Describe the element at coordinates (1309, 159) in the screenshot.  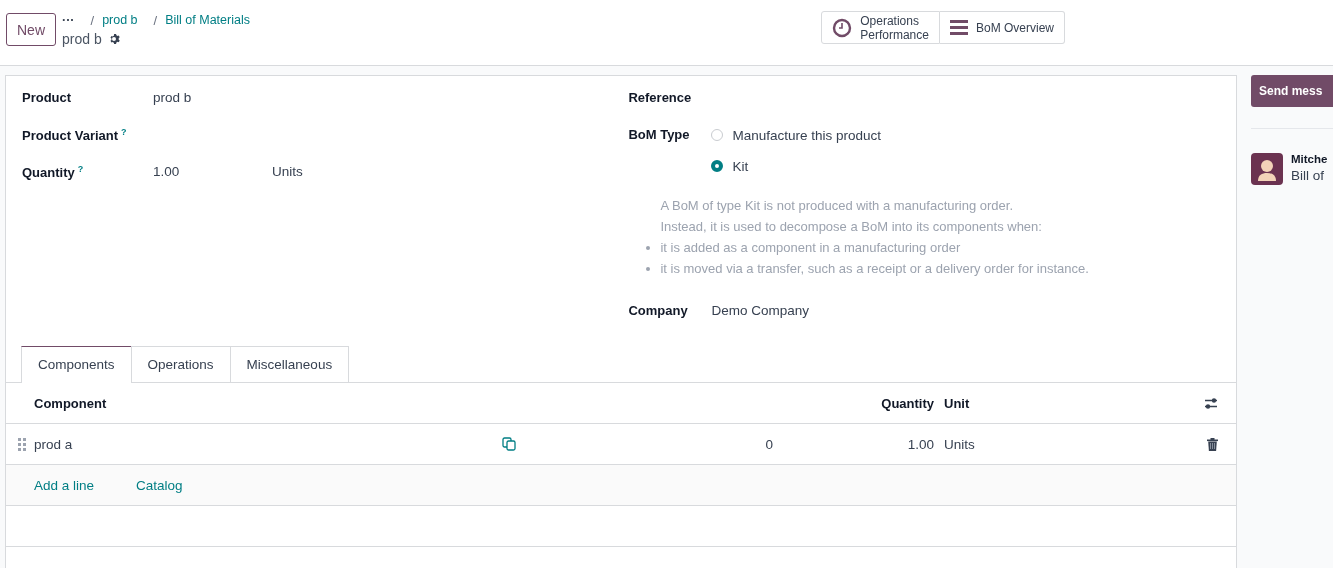
I see `message-author: Mitche` at that location.